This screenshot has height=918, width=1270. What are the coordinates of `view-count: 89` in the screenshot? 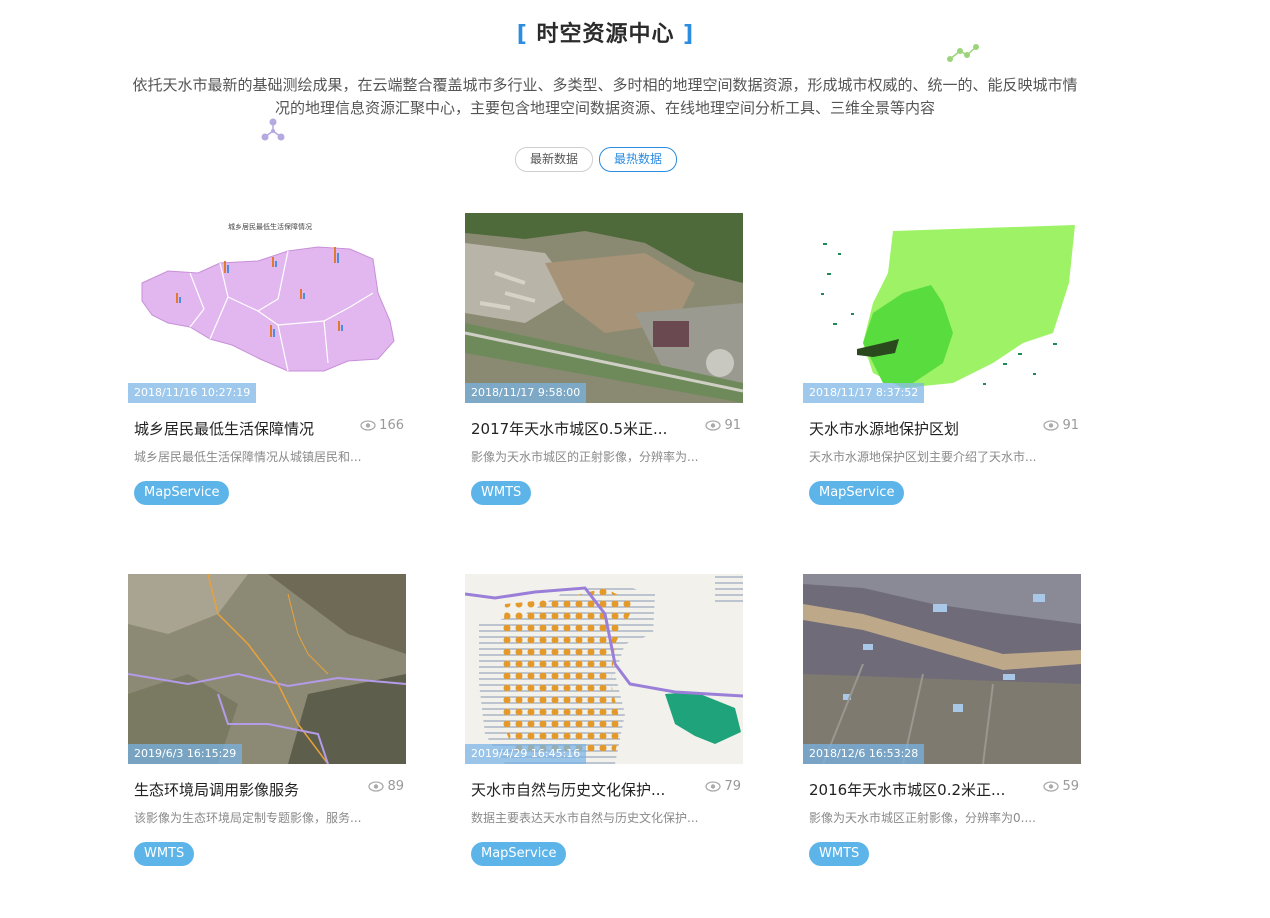 It's located at (386, 786).